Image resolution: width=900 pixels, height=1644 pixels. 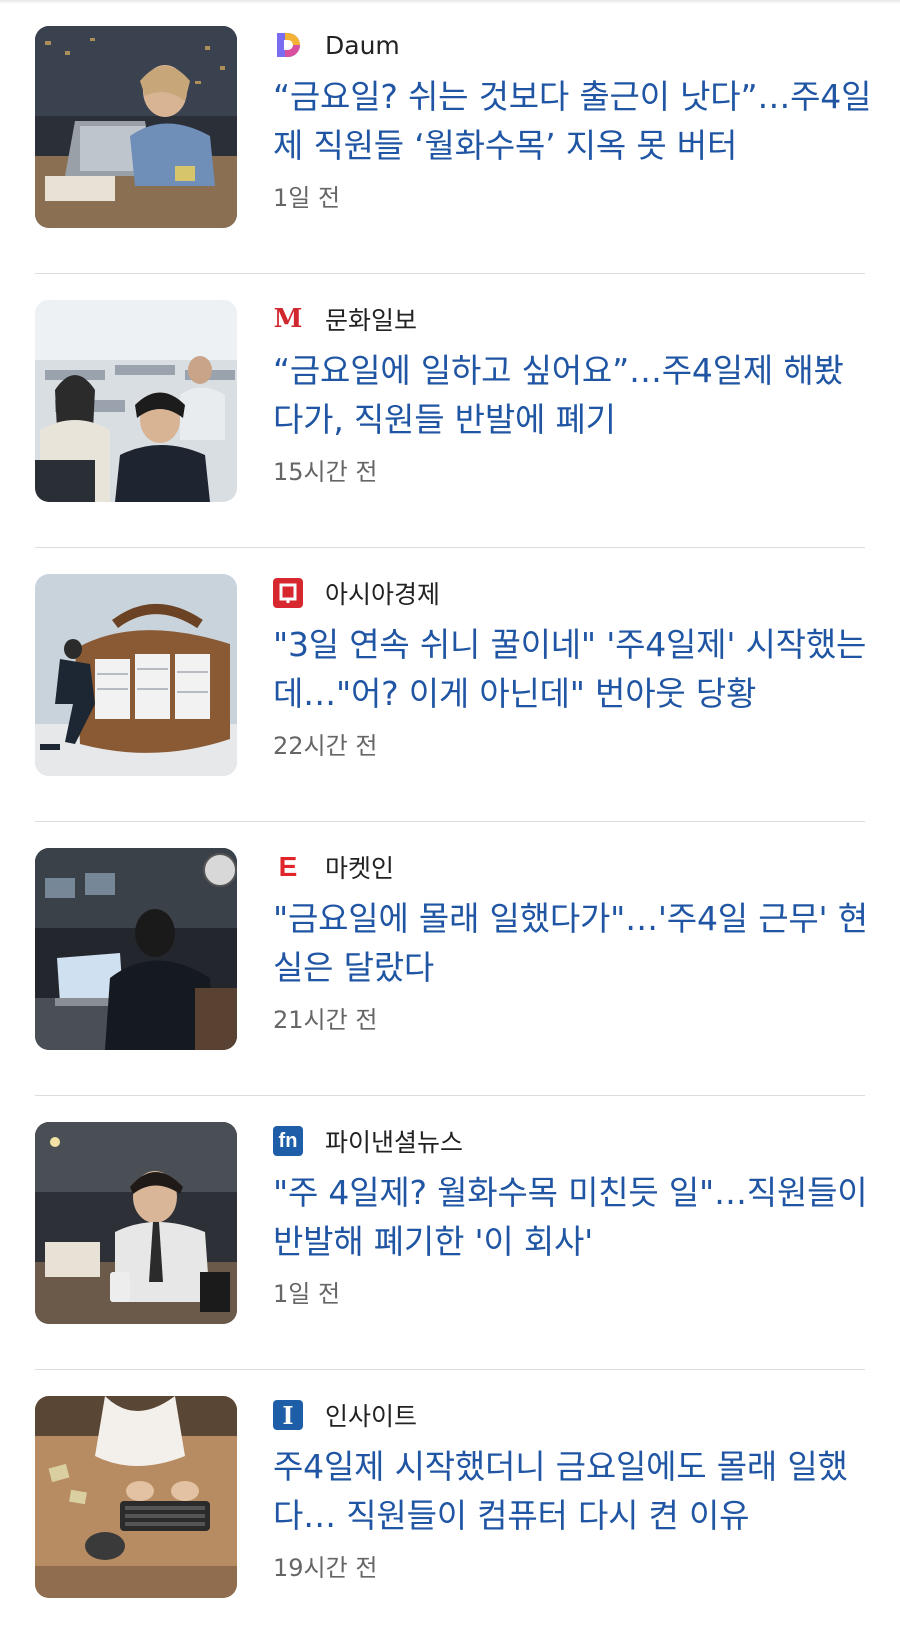 I want to click on timestamp: 22시간 전, so click(x=325, y=746).